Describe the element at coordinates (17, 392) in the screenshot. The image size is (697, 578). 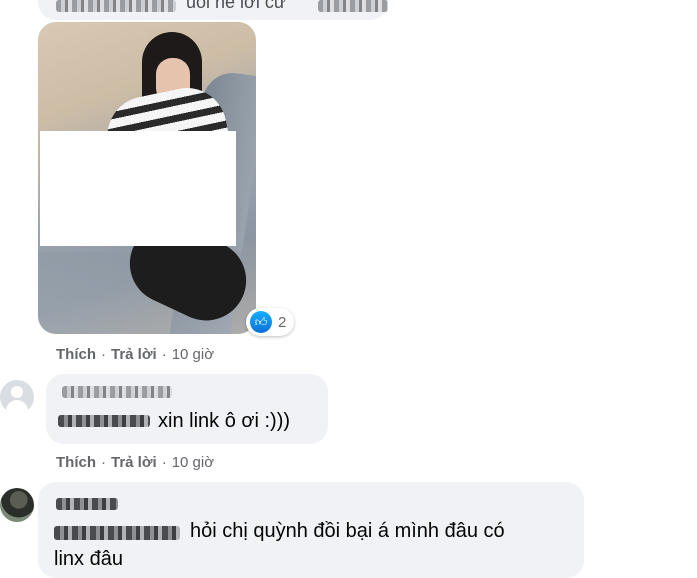
I see `avatar-head-shape` at that location.